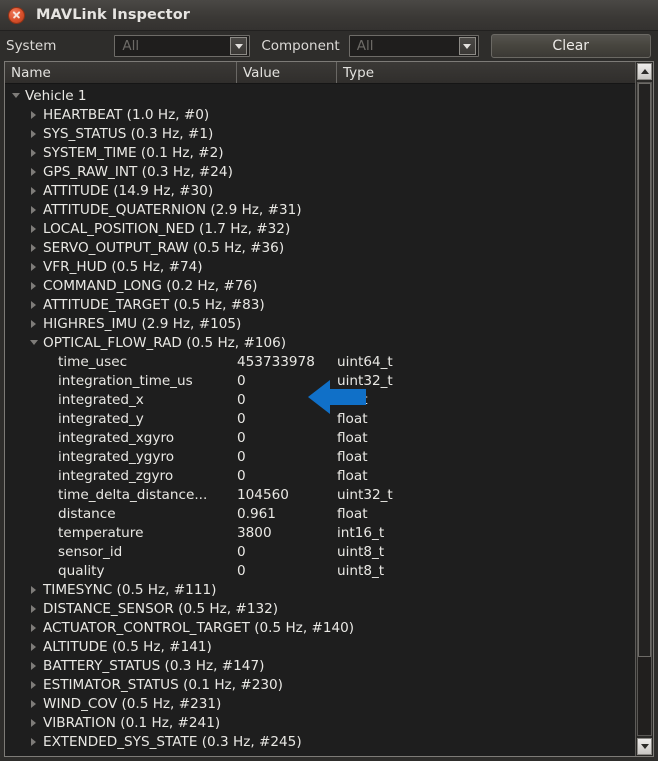 Image resolution: width=658 pixels, height=761 pixels. What do you see at coordinates (320, 475) in the screenshot?
I see `tree-item-field: integrated_zgyro 0 float` at bounding box center [320, 475].